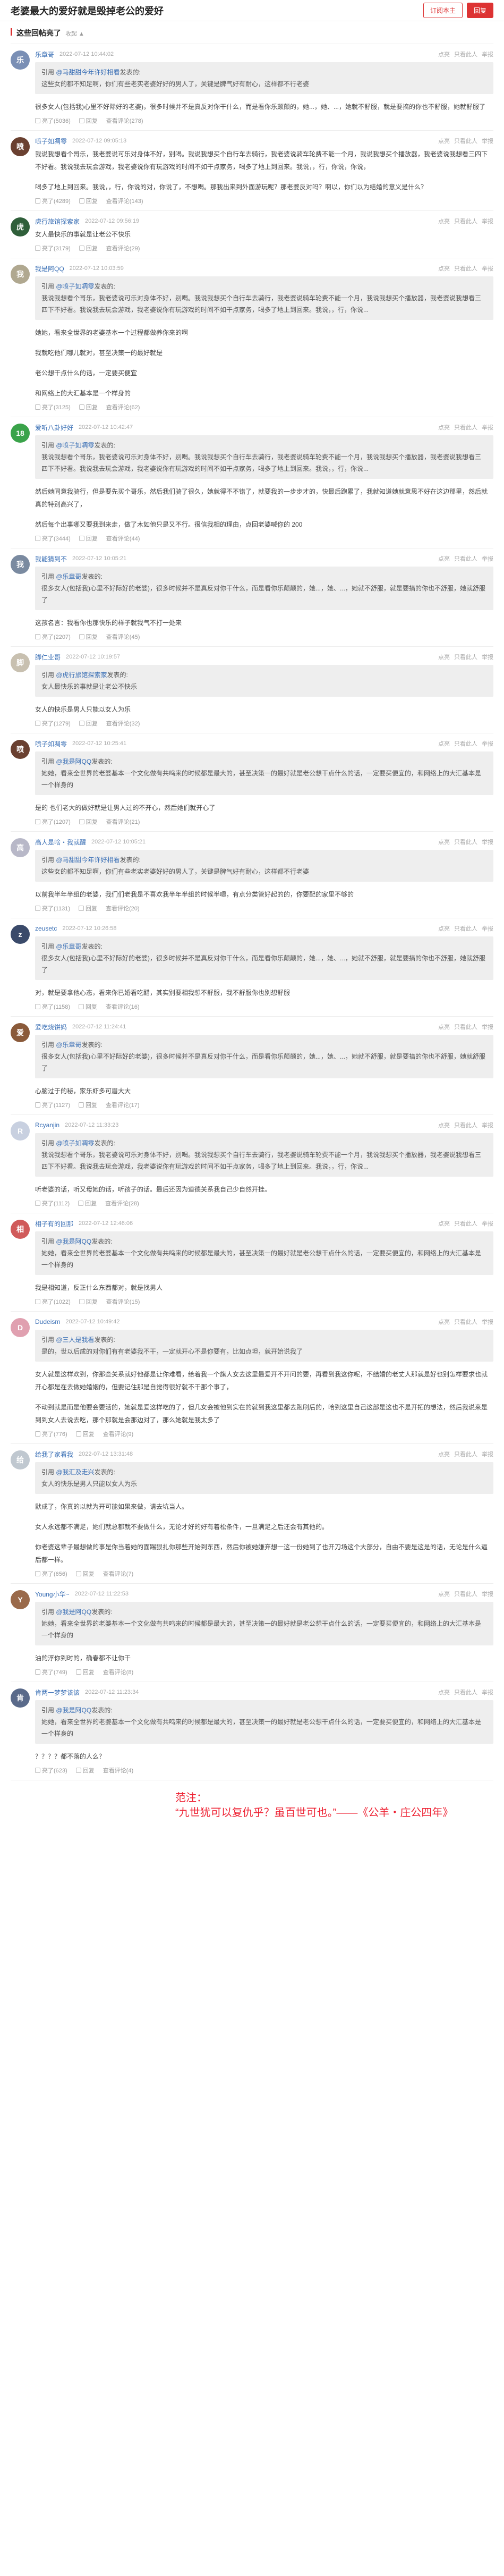  I want to click on quote-author-link: @虎行旅馆探索家, so click(81, 675).